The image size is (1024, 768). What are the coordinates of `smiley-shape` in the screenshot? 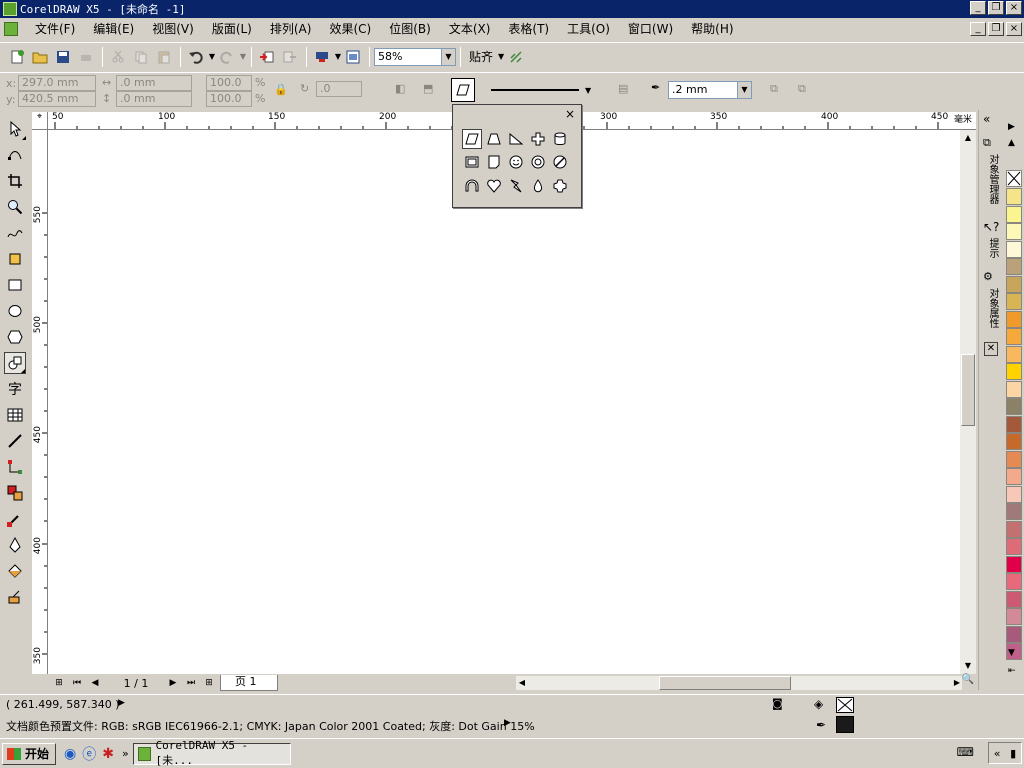 It's located at (516, 162).